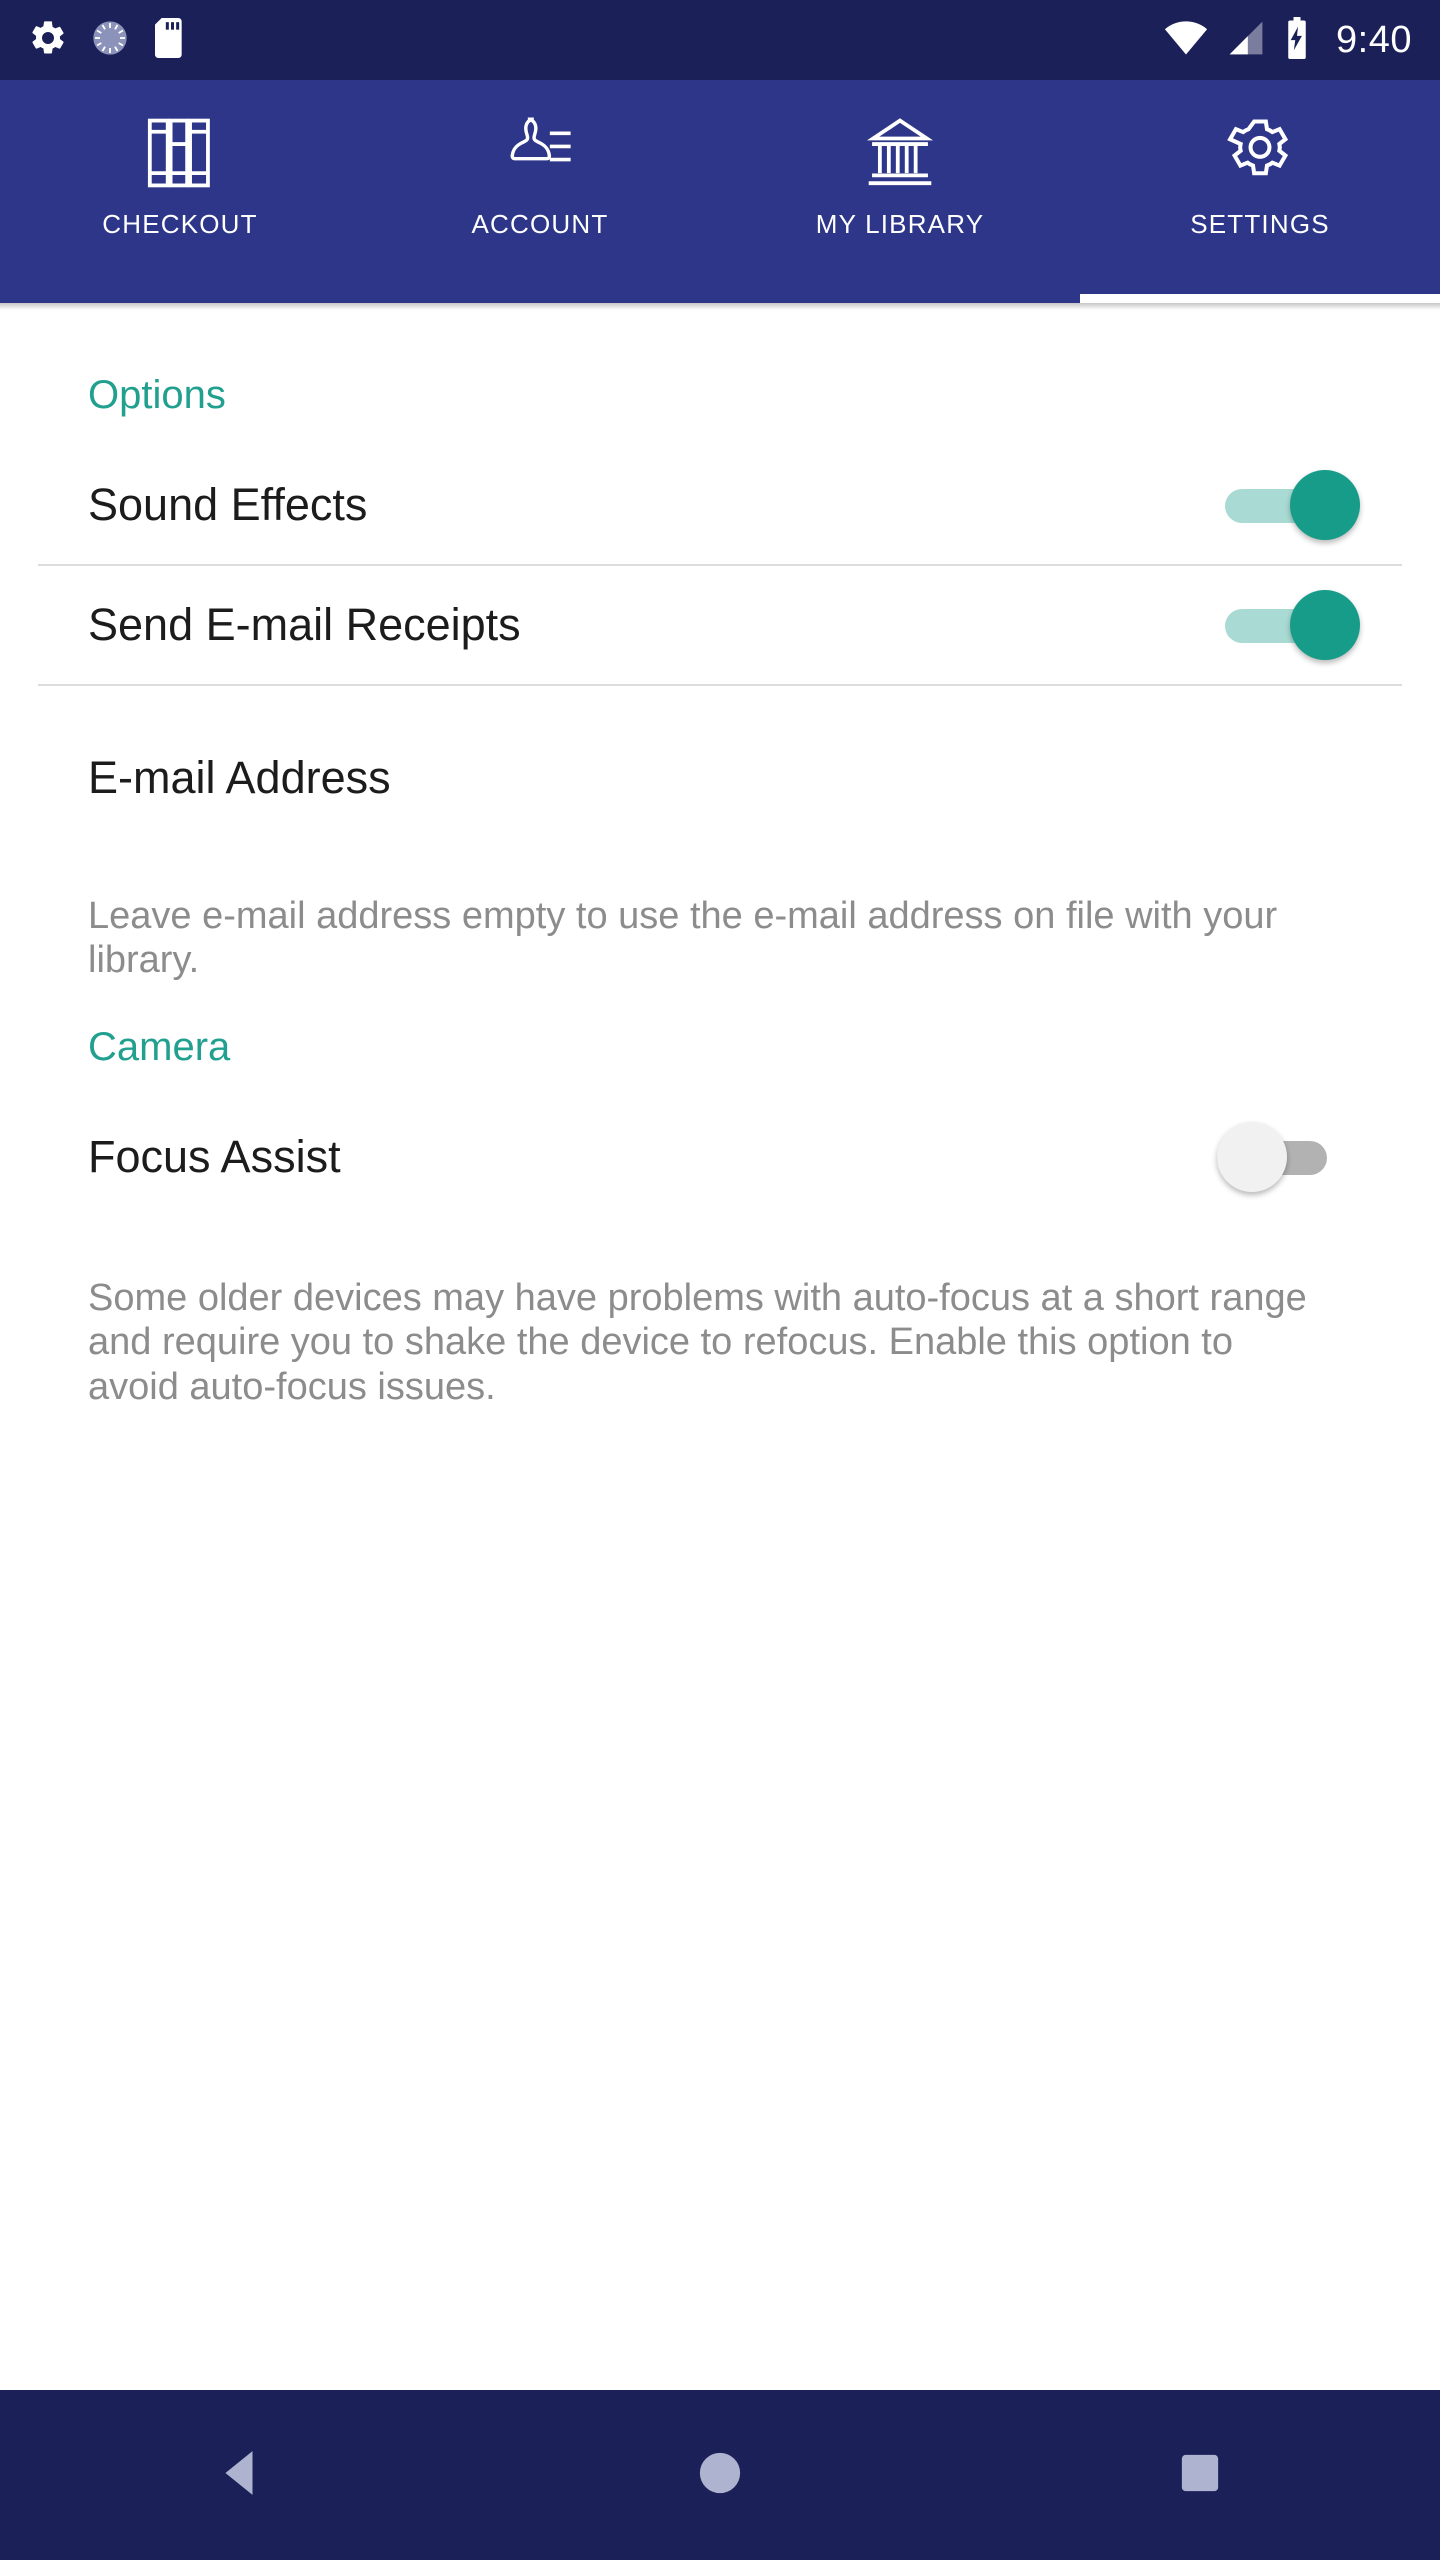 The height and width of the screenshot is (2560, 1440). I want to click on tab-my-library-label: MY LIBRARY, so click(900, 224).